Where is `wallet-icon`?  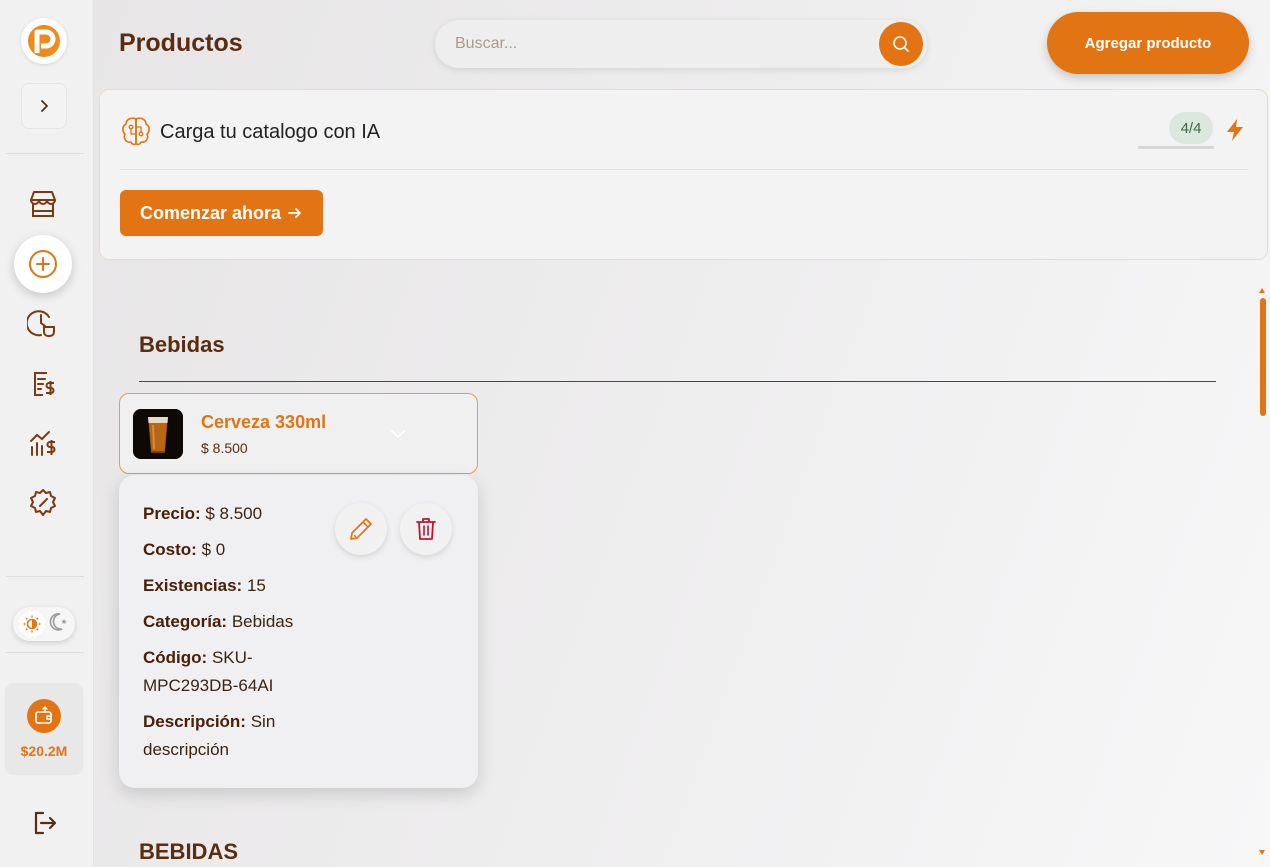
wallet-icon is located at coordinates (44, 716).